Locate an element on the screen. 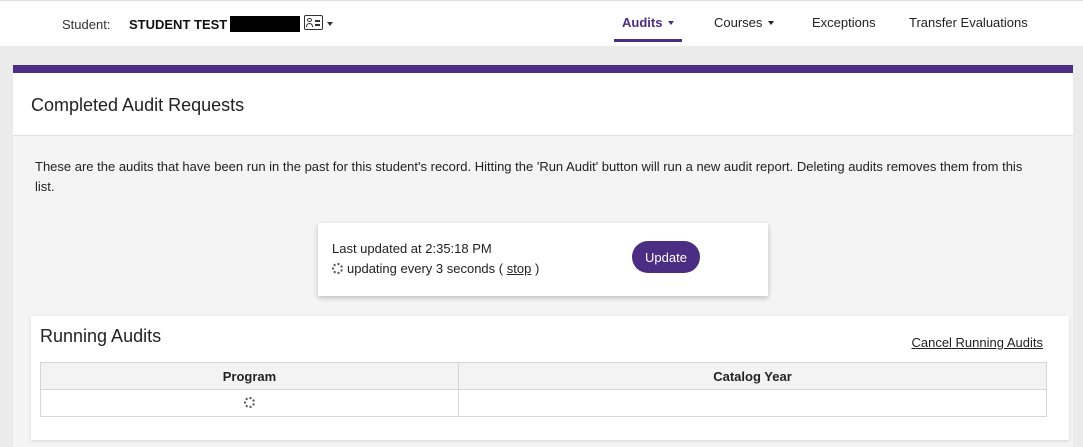 Image resolution: width=1083 pixels, height=447 pixels. column-header-catalog-year: Catalog Year is located at coordinates (752, 376).